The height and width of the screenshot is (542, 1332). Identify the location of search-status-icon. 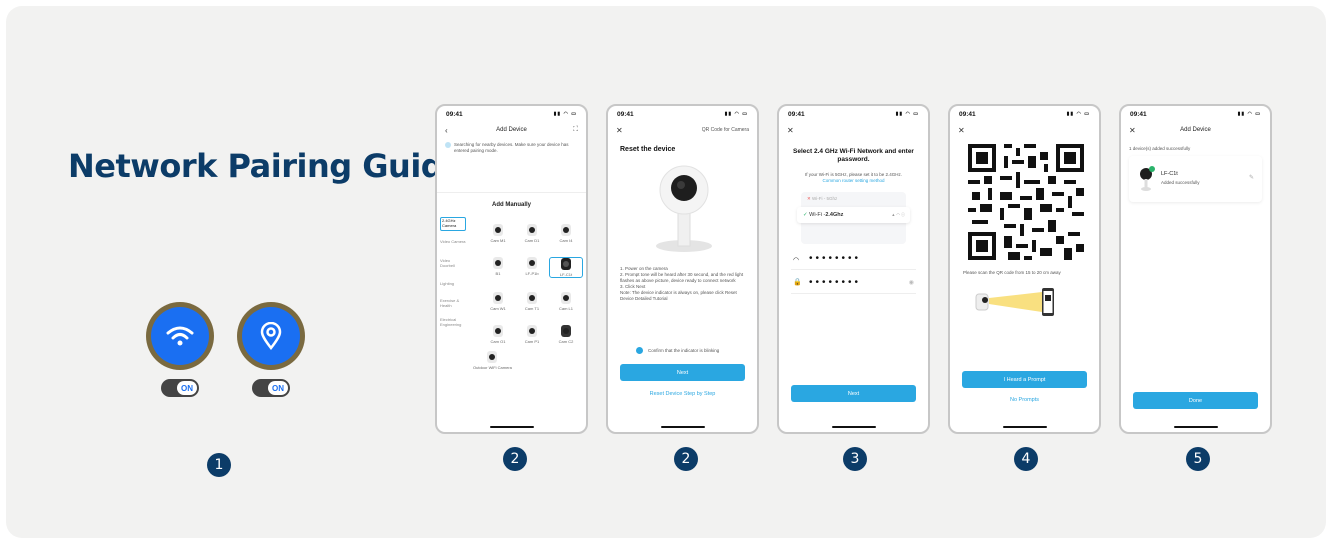
(448, 145).